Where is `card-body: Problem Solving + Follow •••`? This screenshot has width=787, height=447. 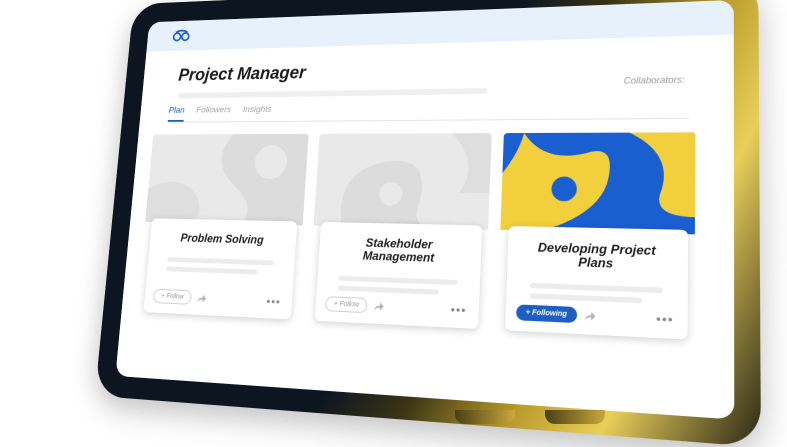
card-body: Problem Solving + Follow ••• is located at coordinates (220, 269).